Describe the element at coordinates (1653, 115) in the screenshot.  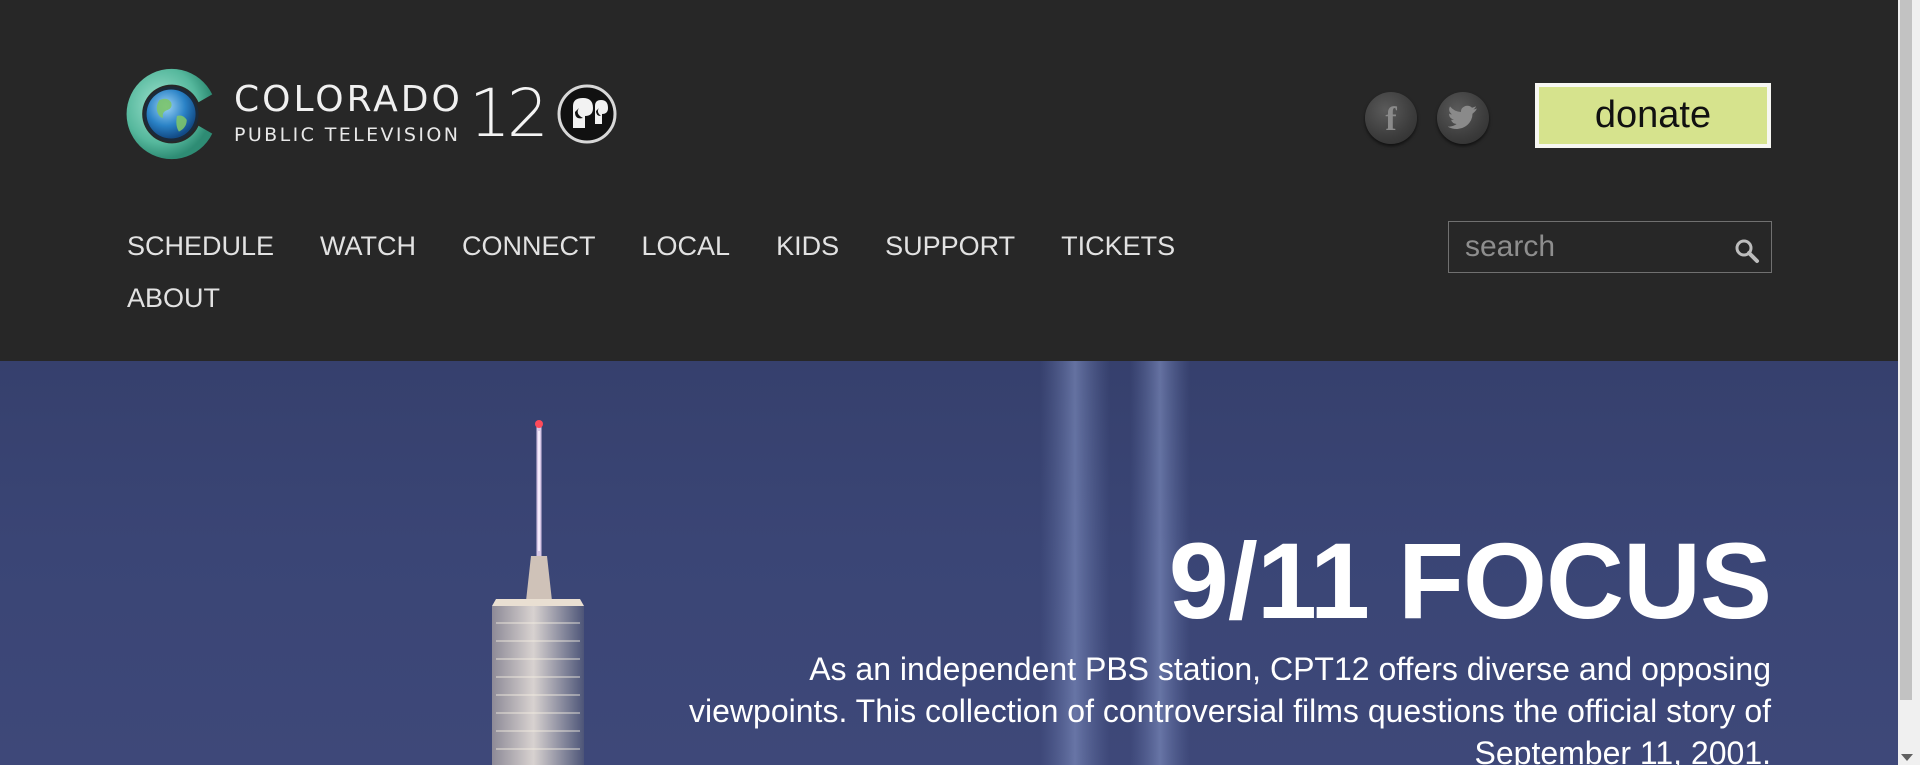
I see `donate-button: donate` at that location.